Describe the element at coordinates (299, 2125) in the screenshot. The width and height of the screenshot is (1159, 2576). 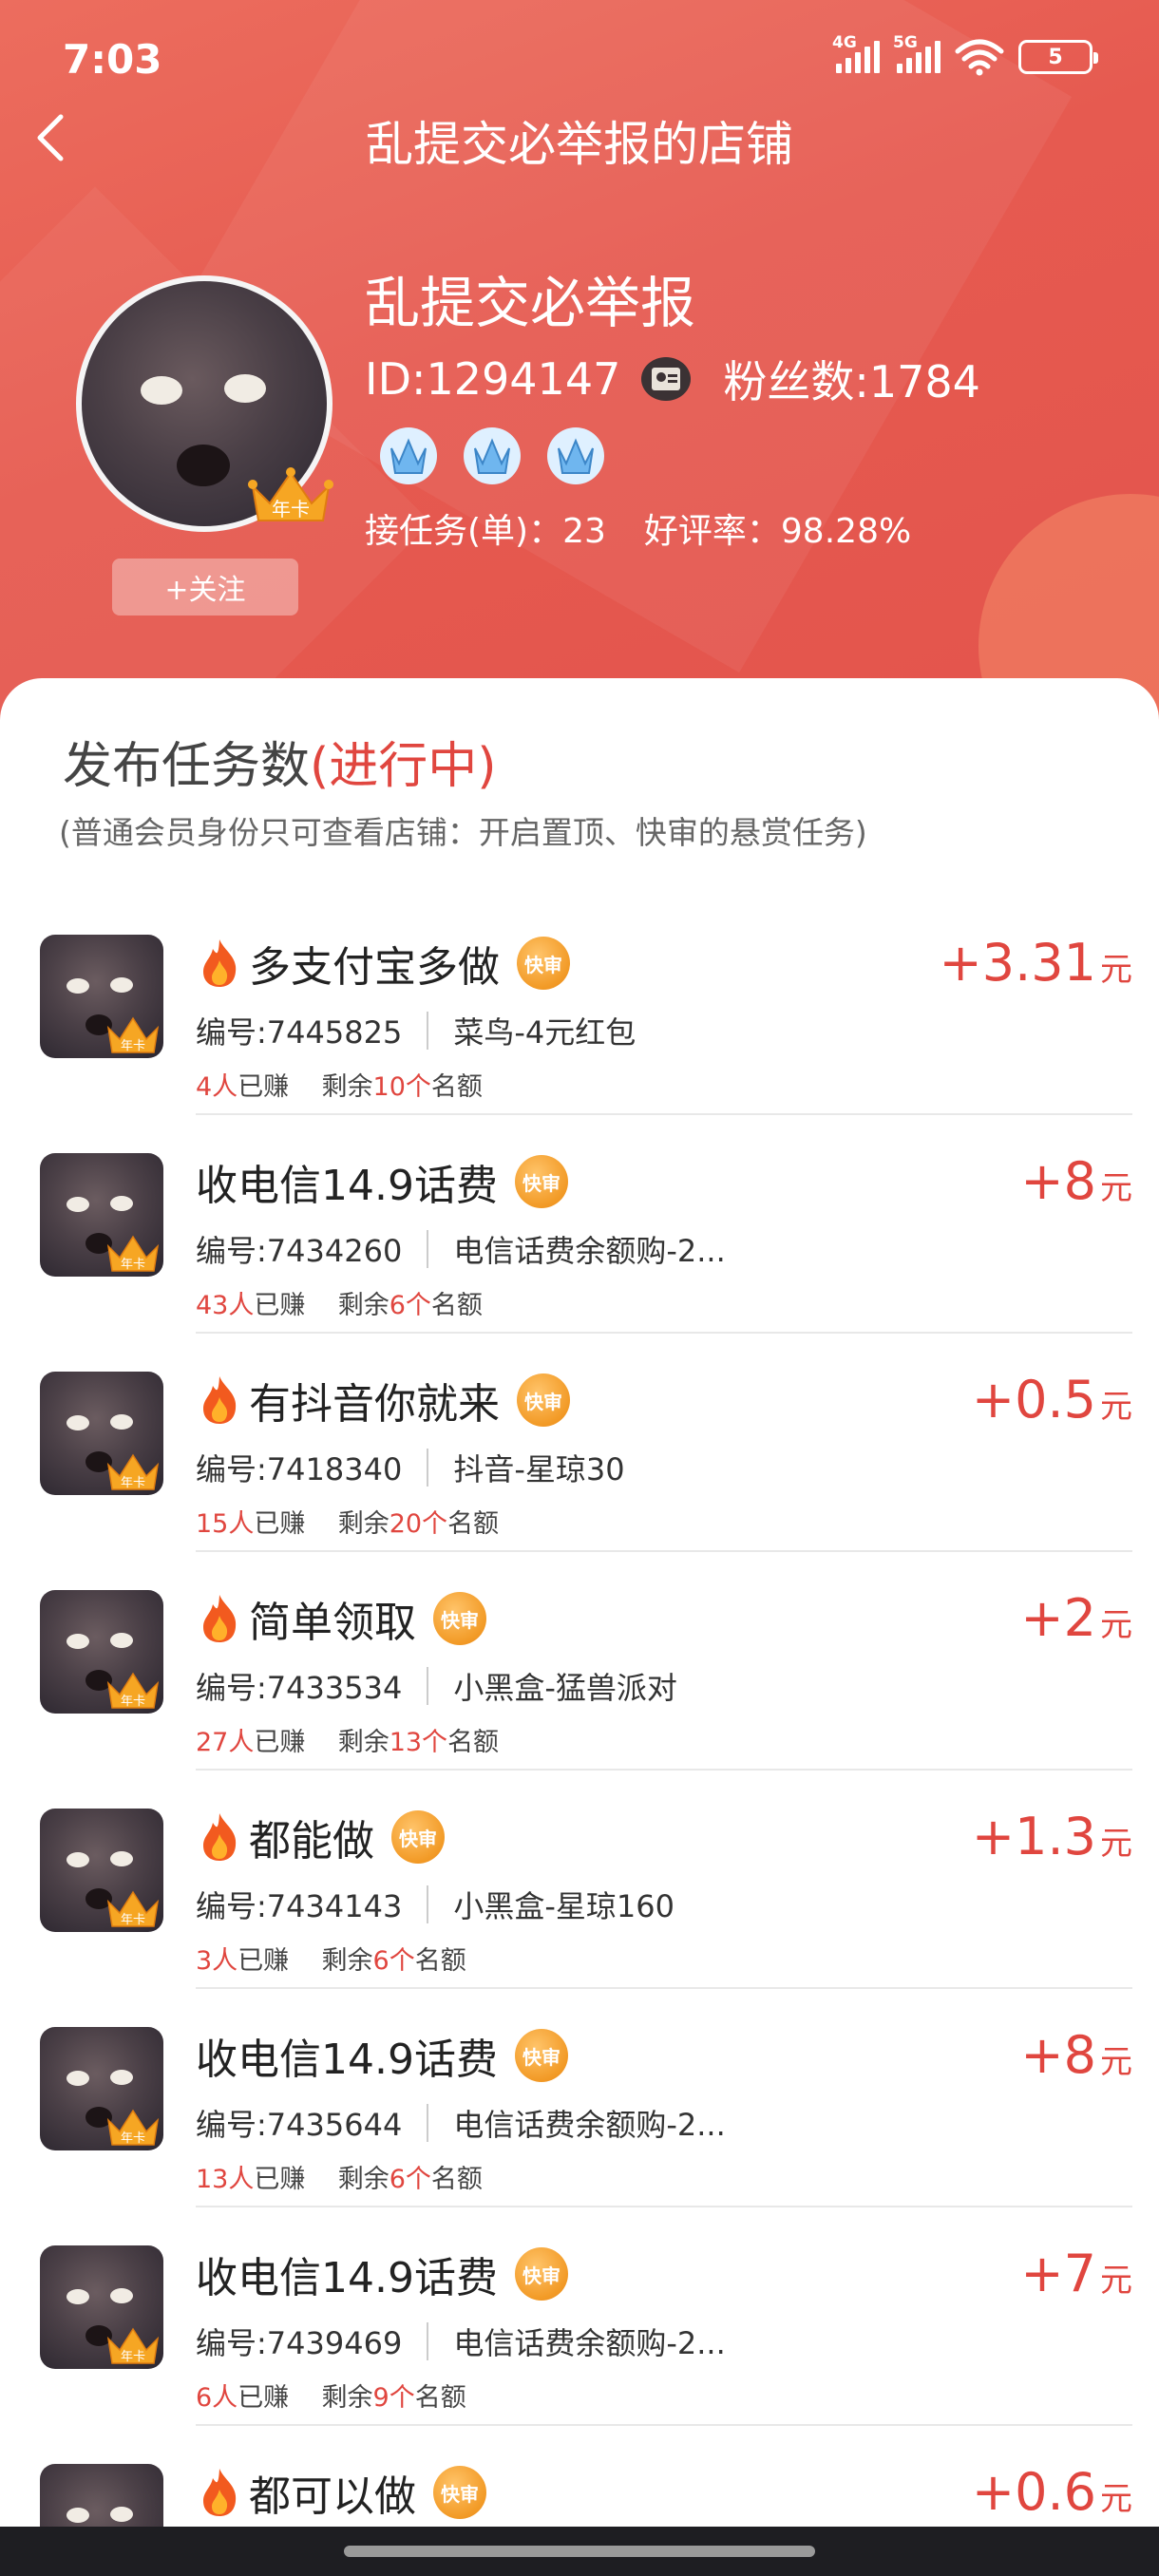
I see `task-number: 编号:7435644` at that location.